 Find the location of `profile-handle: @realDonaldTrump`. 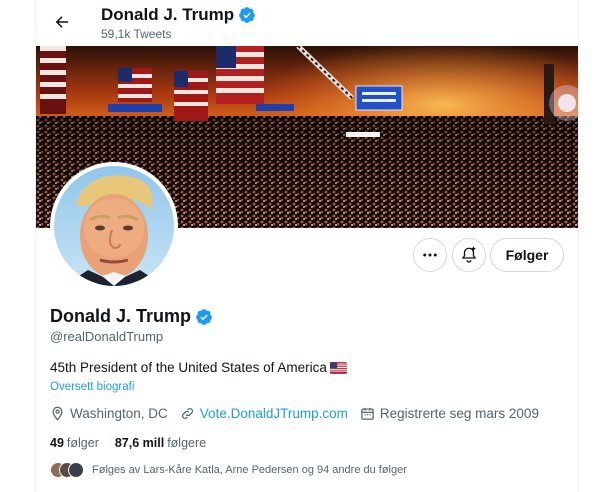

profile-handle: @realDonaldTrump is located at coordinates (107, 336).